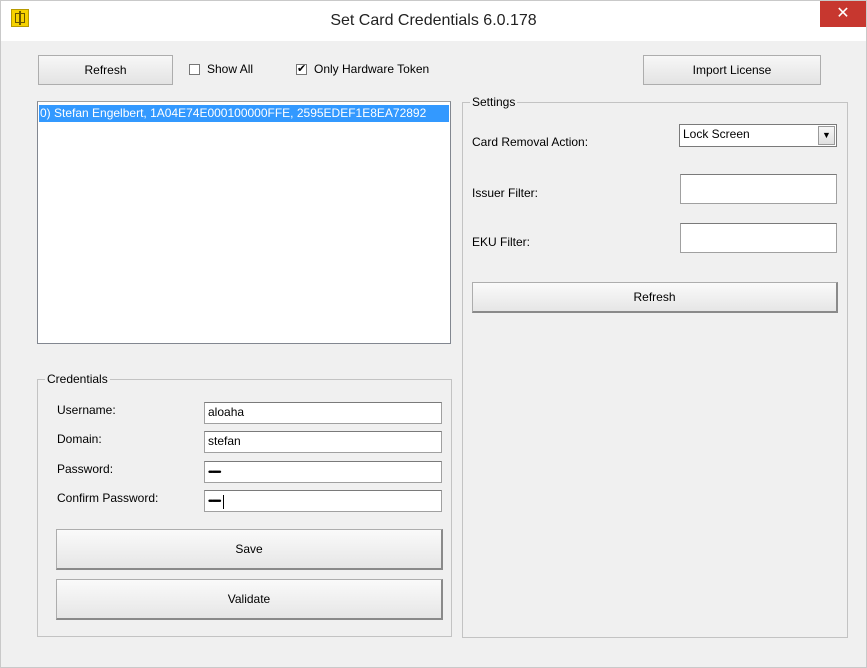 This screenshot has width=867, height=668. Describe the element at coordinates (85, 469) in the screenshot. I see `password-label: Password:` at that location.